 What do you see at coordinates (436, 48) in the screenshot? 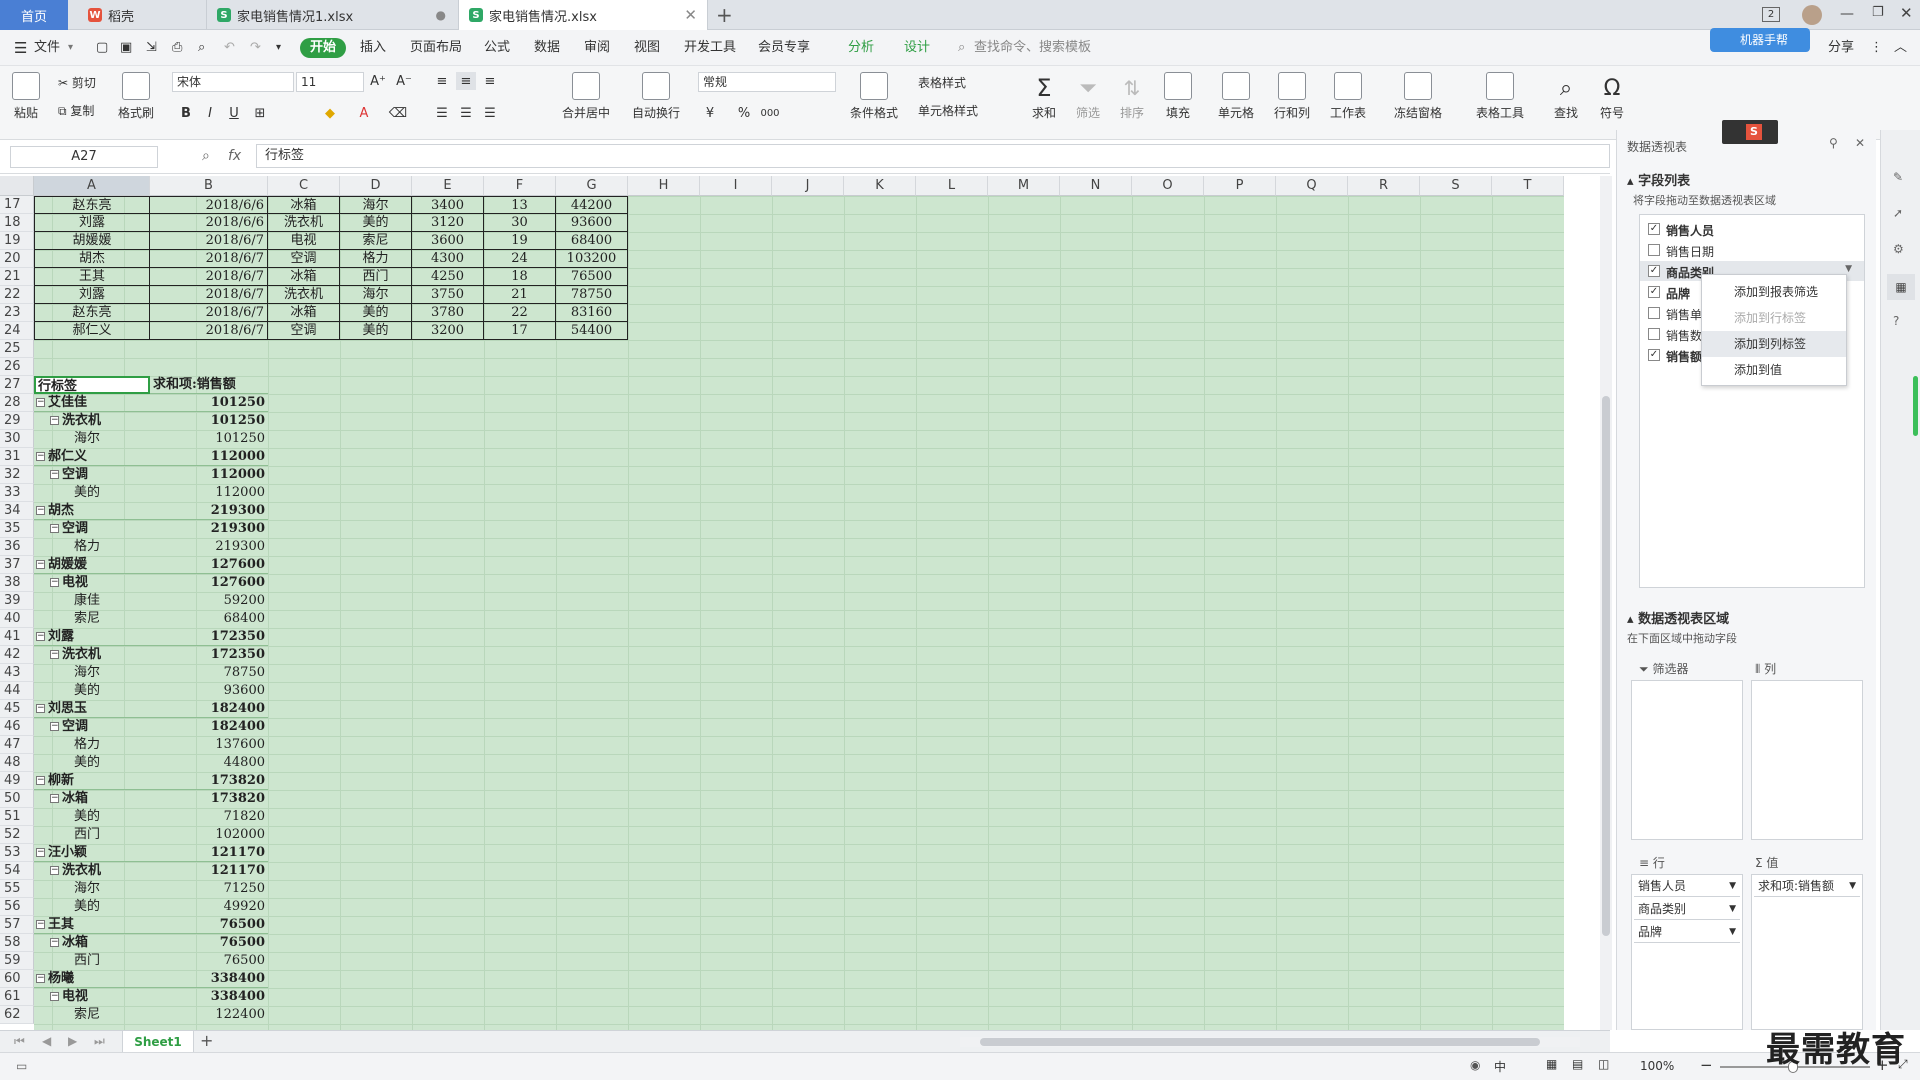
I see `menu-page-layout: 页面布局` at bounding box center [436, 48].